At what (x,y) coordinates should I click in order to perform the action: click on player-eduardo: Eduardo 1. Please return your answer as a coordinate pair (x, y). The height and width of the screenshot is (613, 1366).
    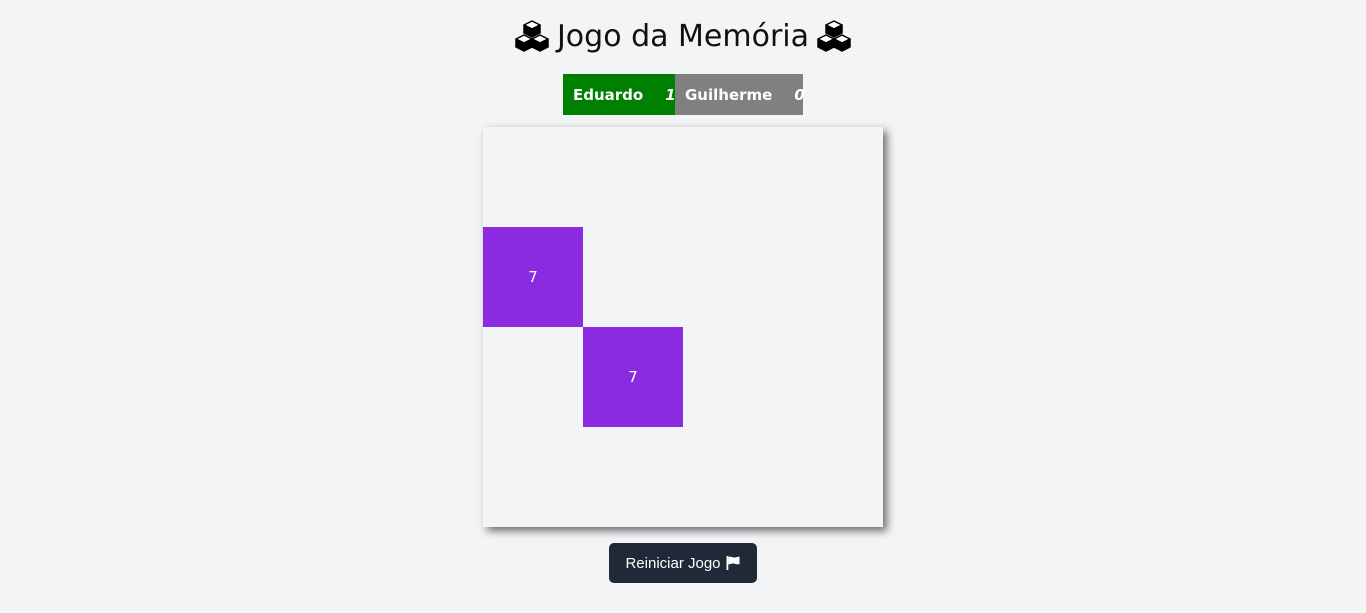
    Looking at the image, I should click on (619, 94).